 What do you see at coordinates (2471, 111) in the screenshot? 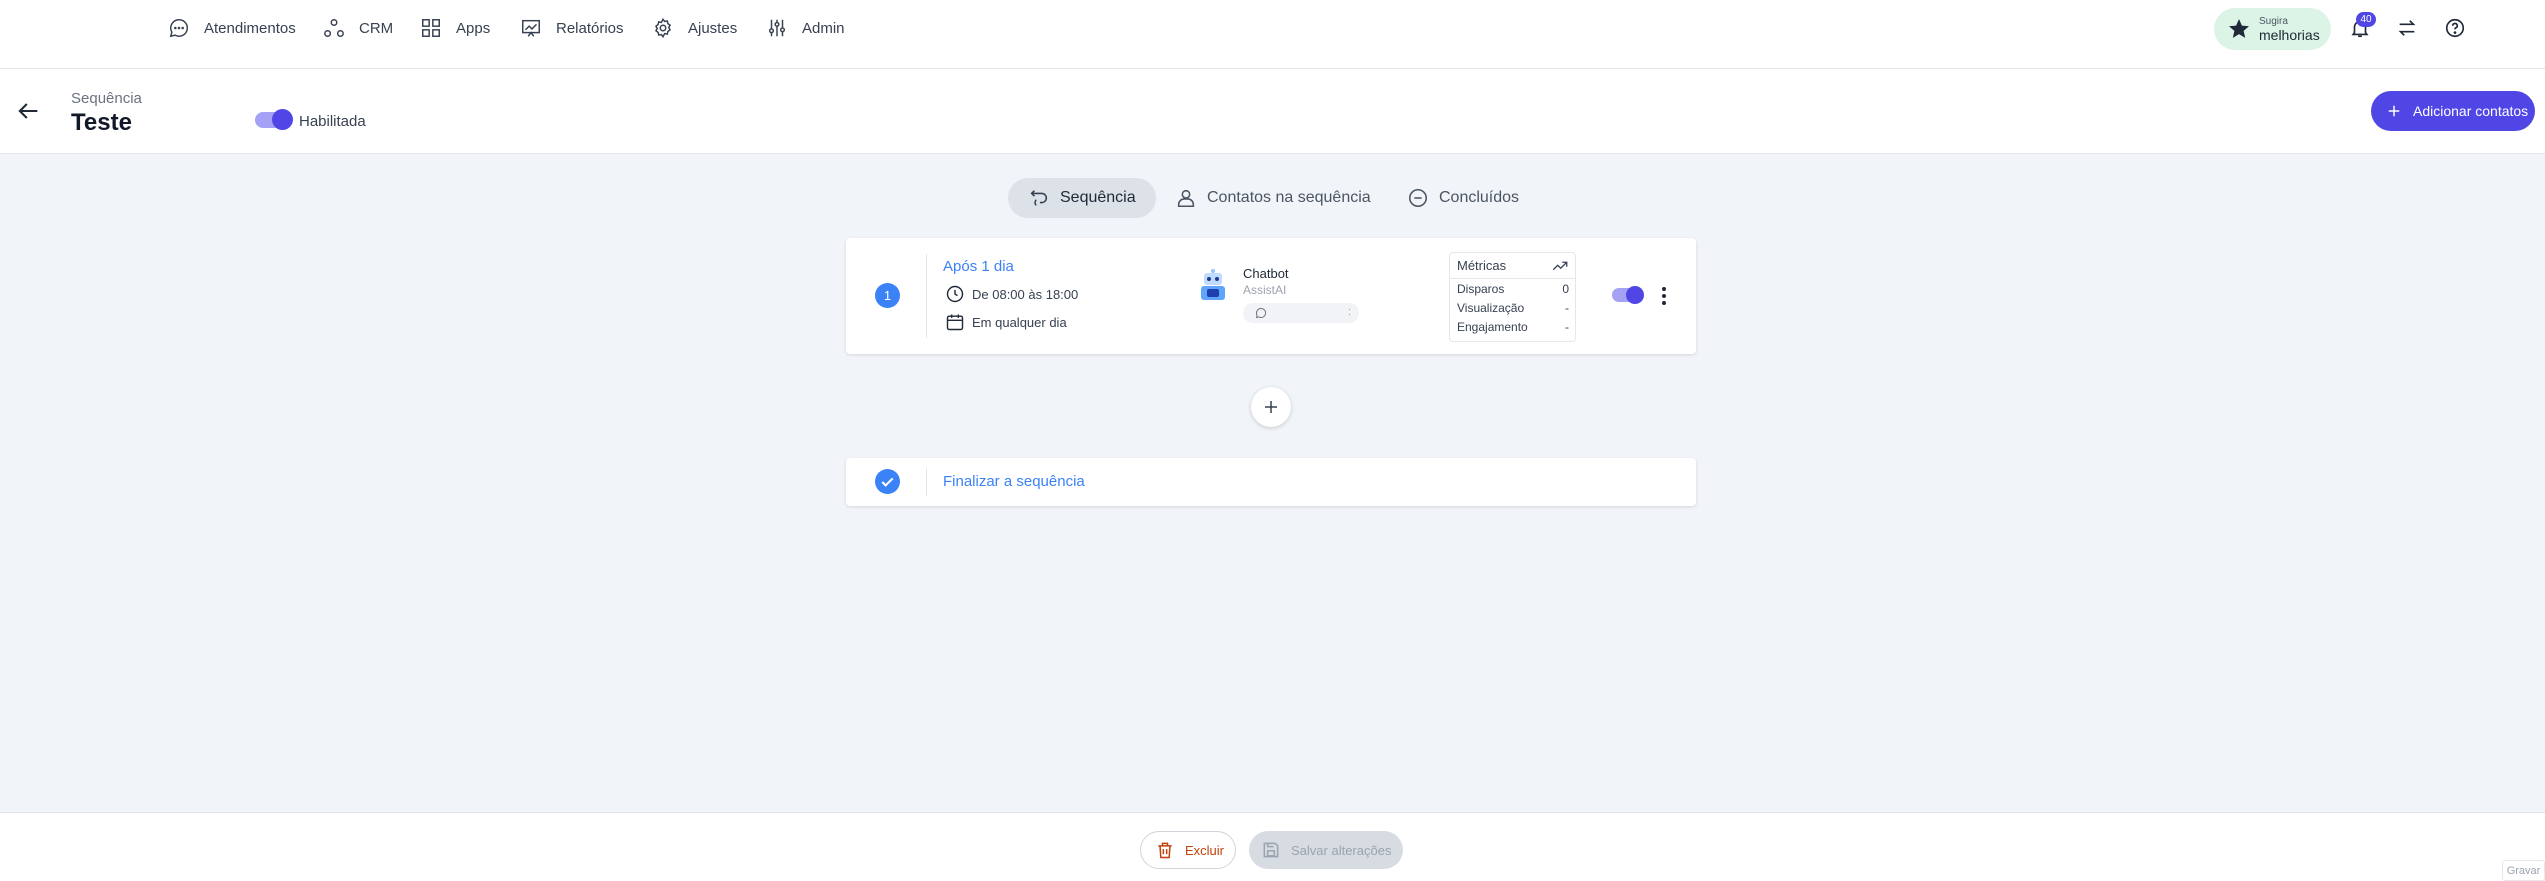
I see `add-contacts-label: Adicionar contatos` at bounding box center [2471, 111].